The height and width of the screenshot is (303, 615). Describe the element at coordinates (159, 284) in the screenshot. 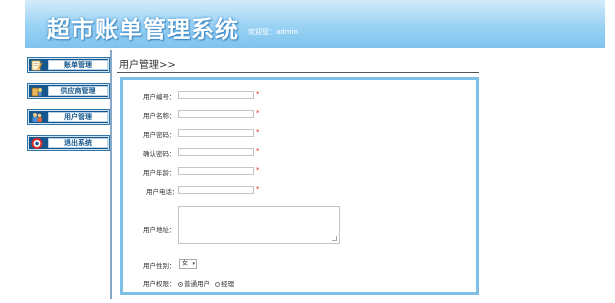

I see `role-label: 用户权限：` at that location.